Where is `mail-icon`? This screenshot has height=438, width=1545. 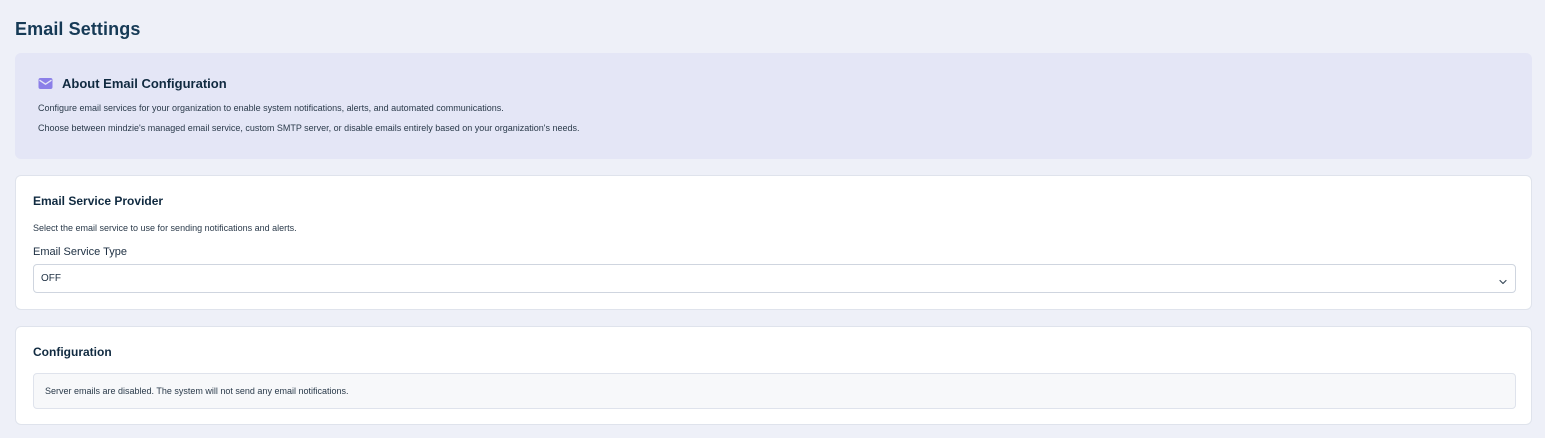
mail-icon is located at coordinates (45, 83).